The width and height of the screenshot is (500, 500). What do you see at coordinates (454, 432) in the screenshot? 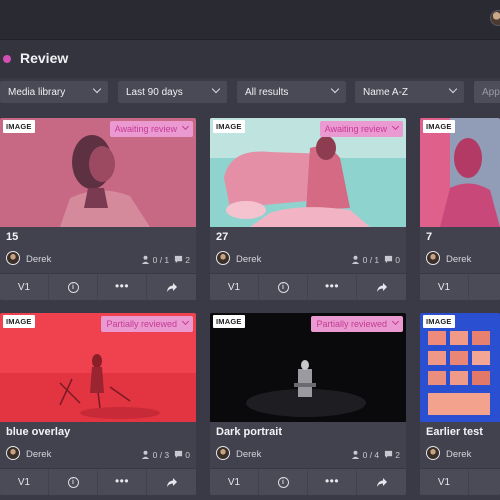
I see `card-title: Earlier test` at bounding box center [454, 432].